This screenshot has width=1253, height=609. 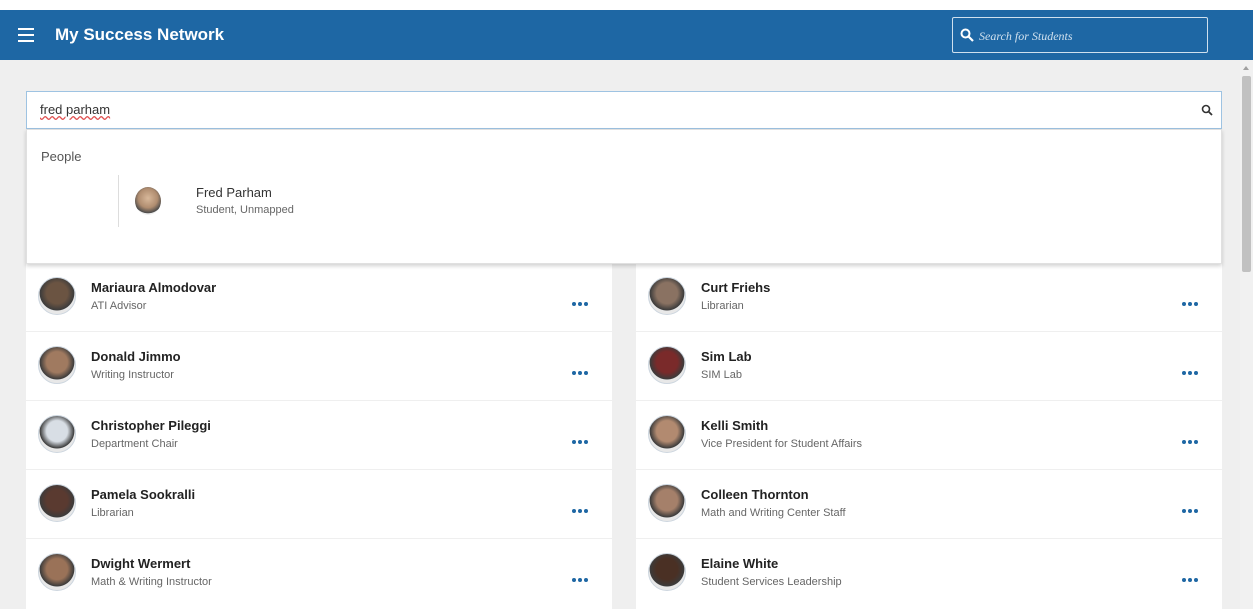 I want to click on search-result-item: Fred Parham Student, Unmapped, so click(x=248, y=201).